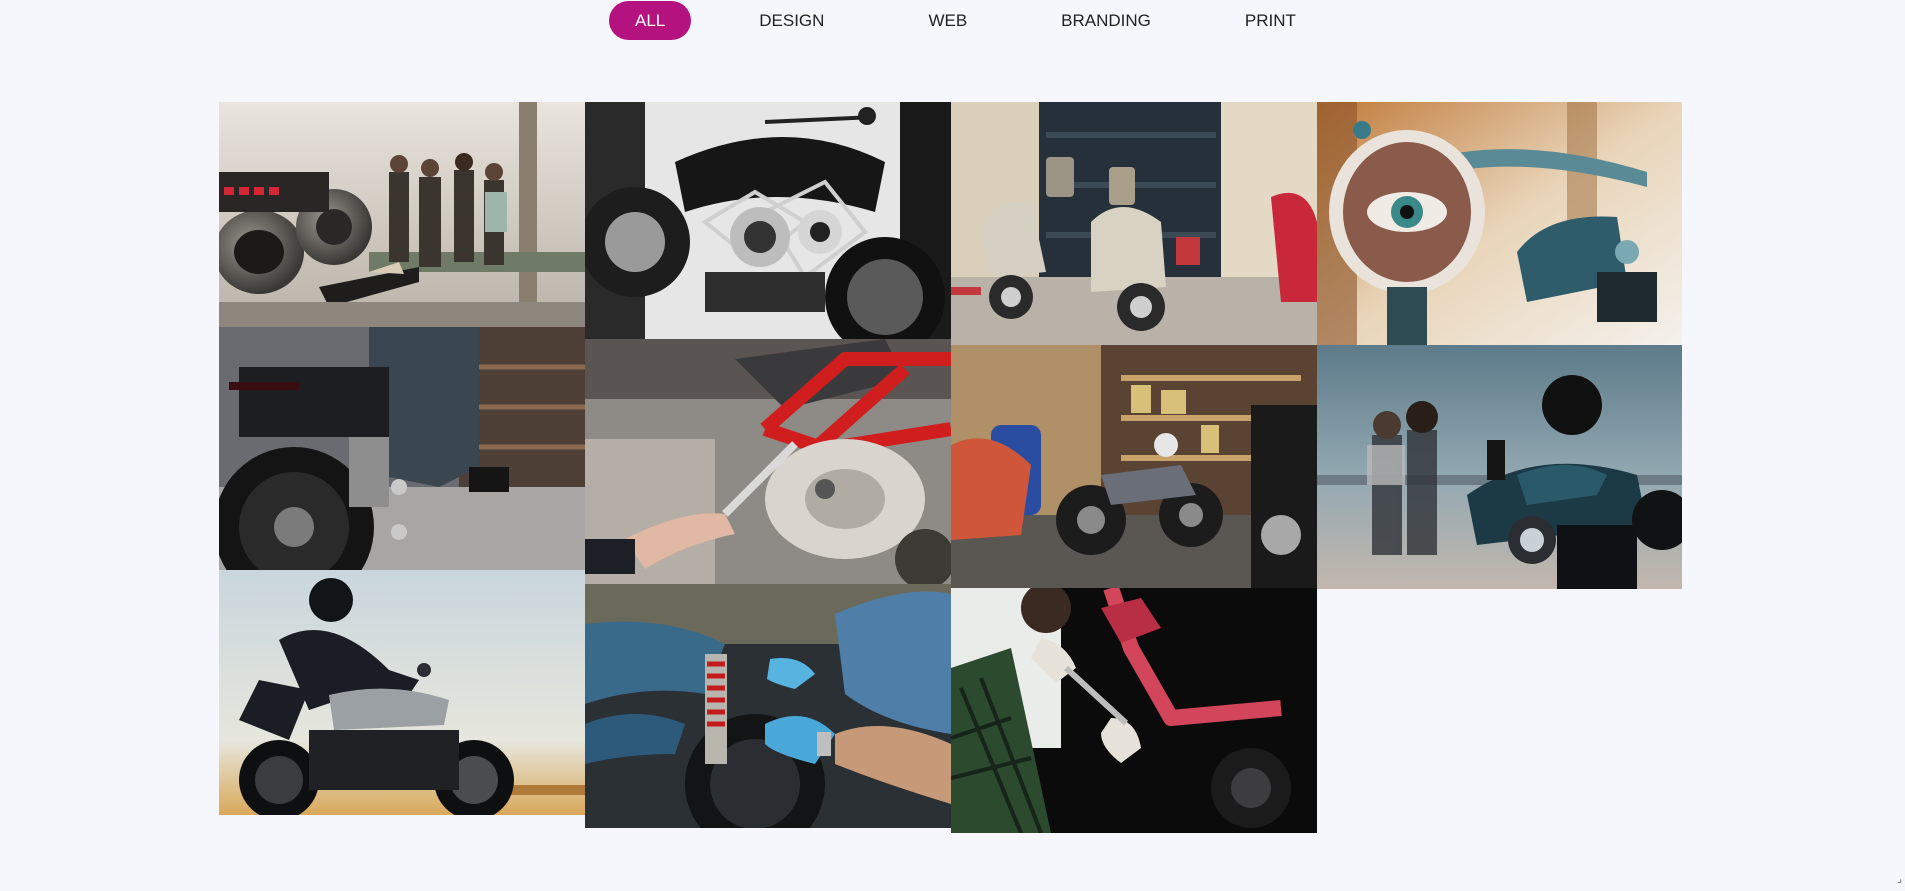 This screenshot has width=1905, height=891. Describe the element at coordinates (1106, 20) in the screenshot. I see `filter-branding-button: BRANDING` at that location.